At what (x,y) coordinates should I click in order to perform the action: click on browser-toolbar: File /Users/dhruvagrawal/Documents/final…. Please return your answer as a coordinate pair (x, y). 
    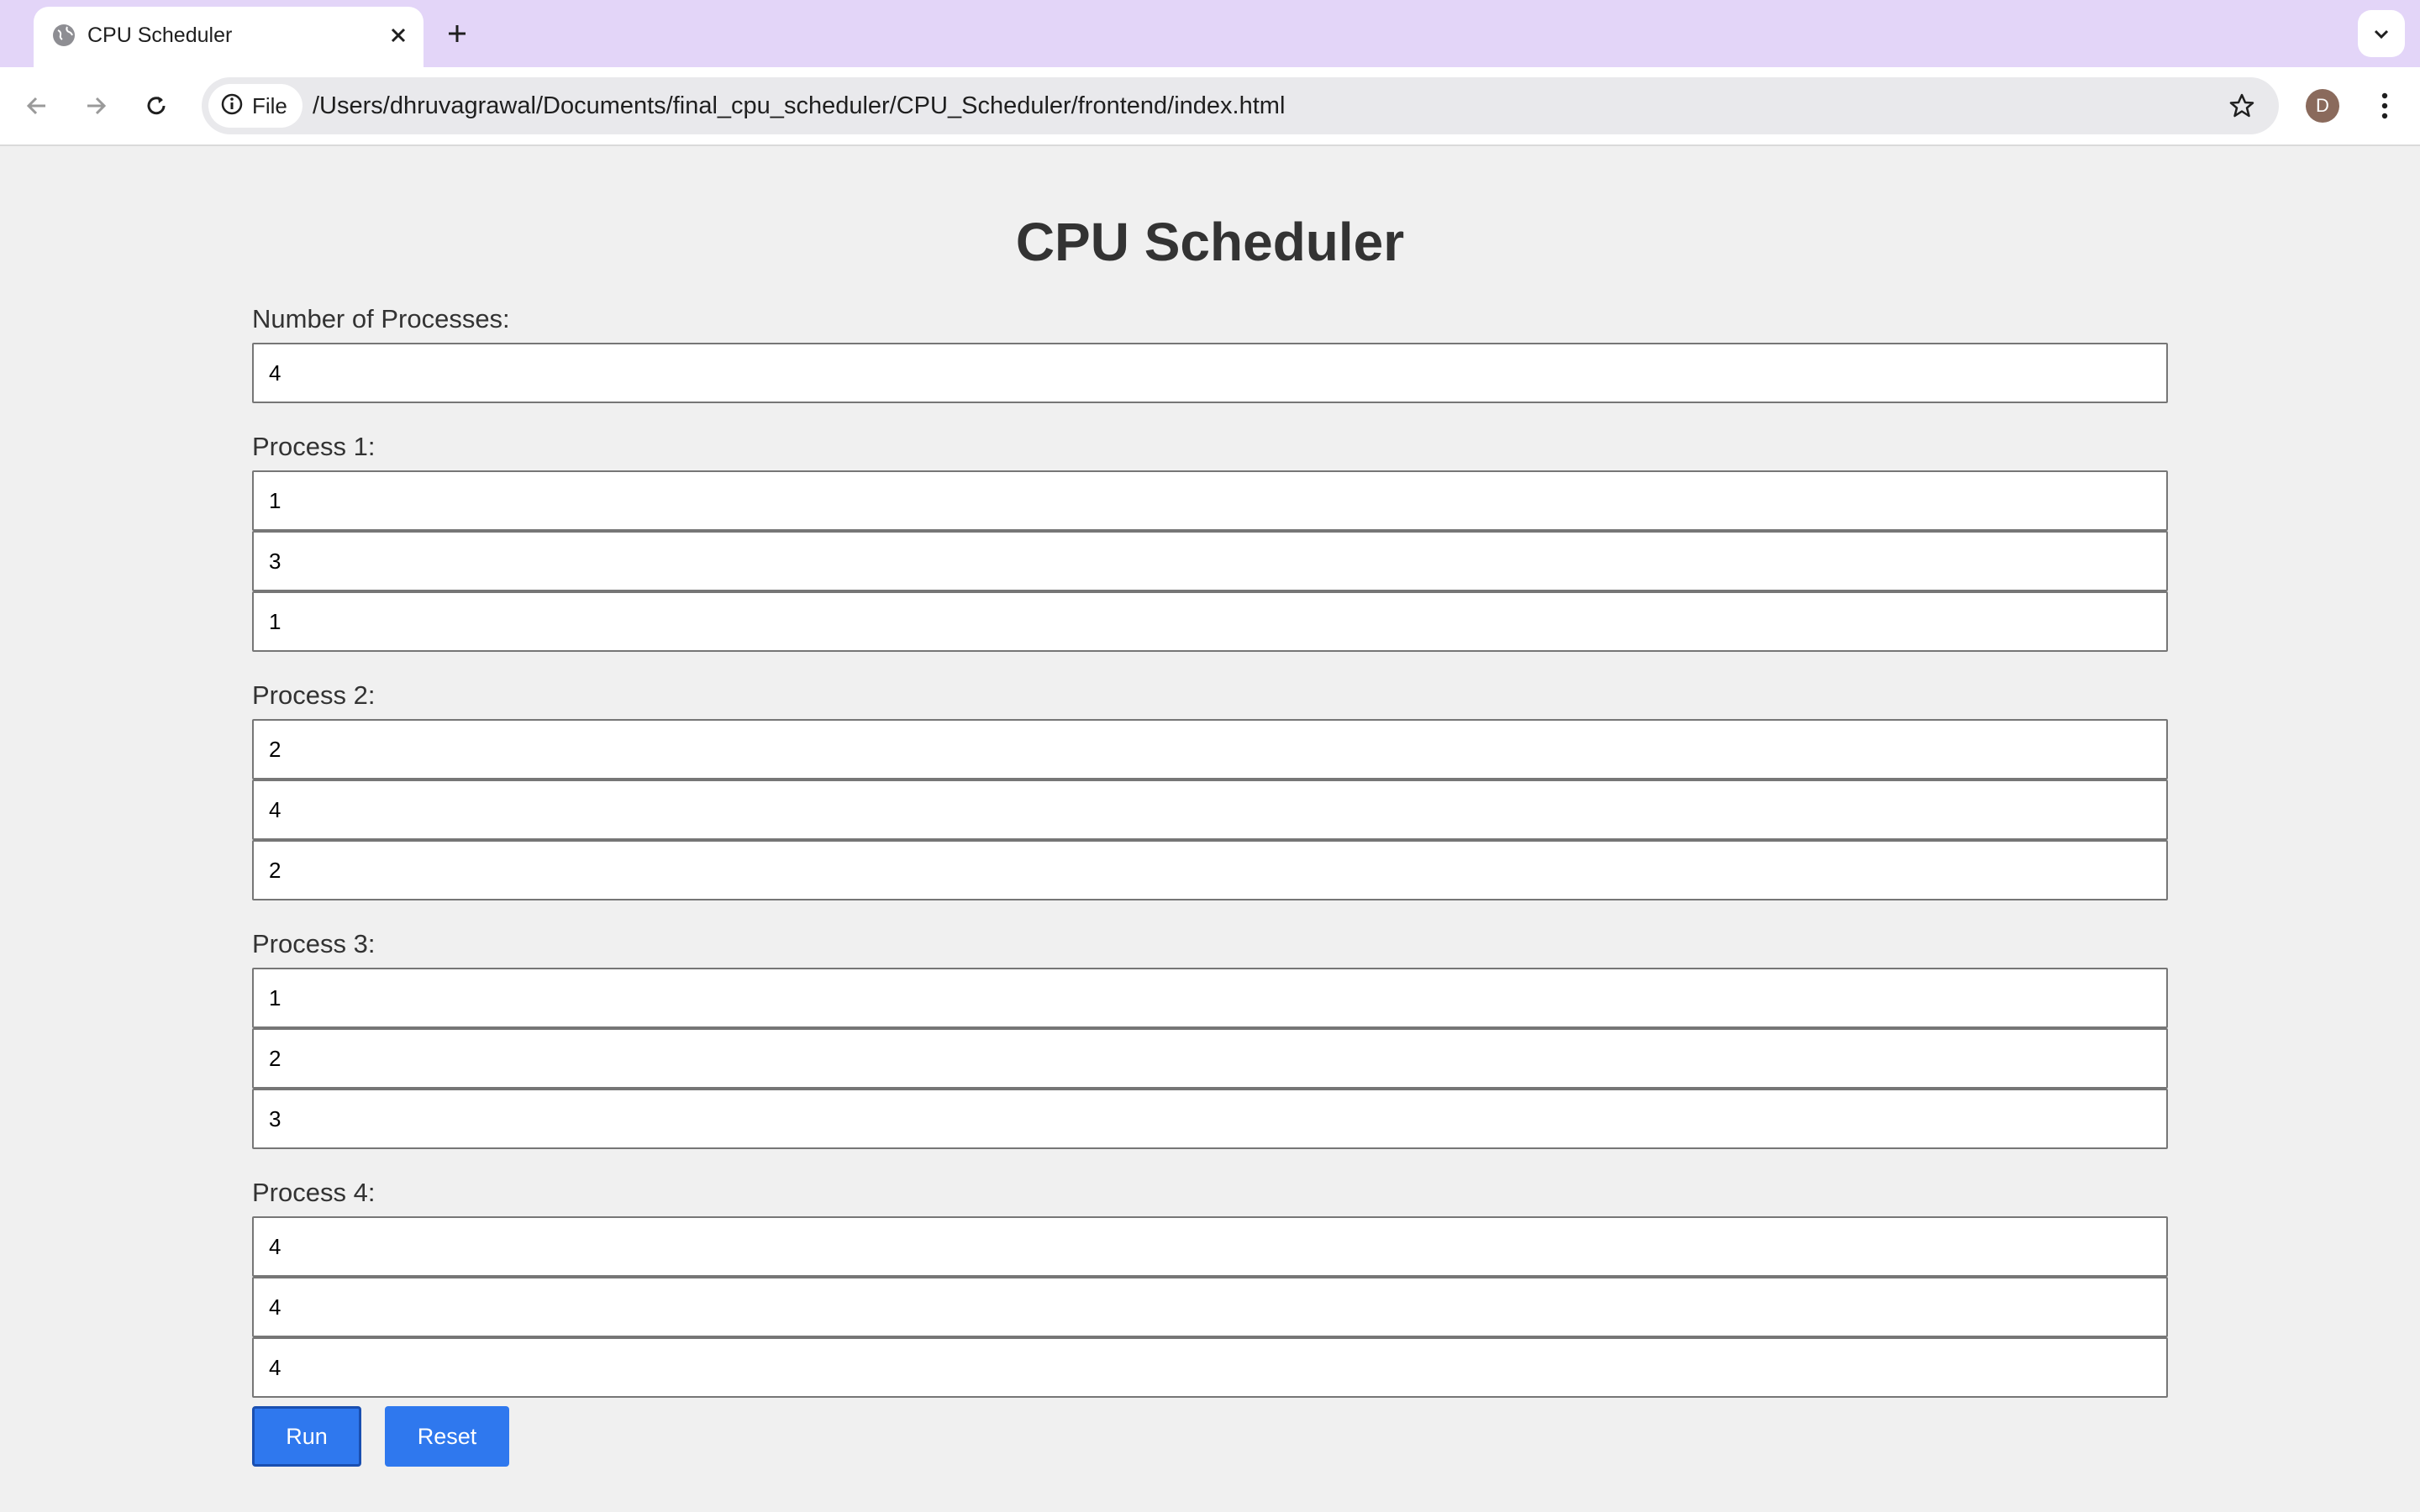
    Looking at the image, I should click on (1210, 106).